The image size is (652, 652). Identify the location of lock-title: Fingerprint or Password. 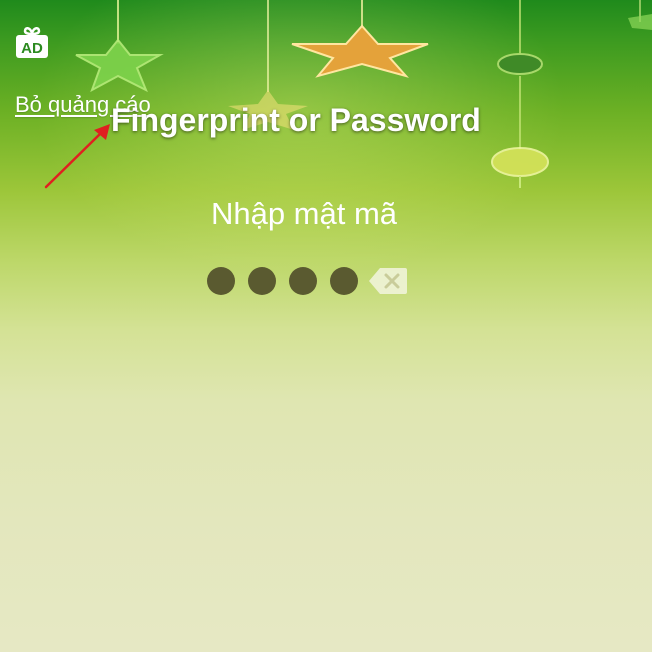
(296, 120).